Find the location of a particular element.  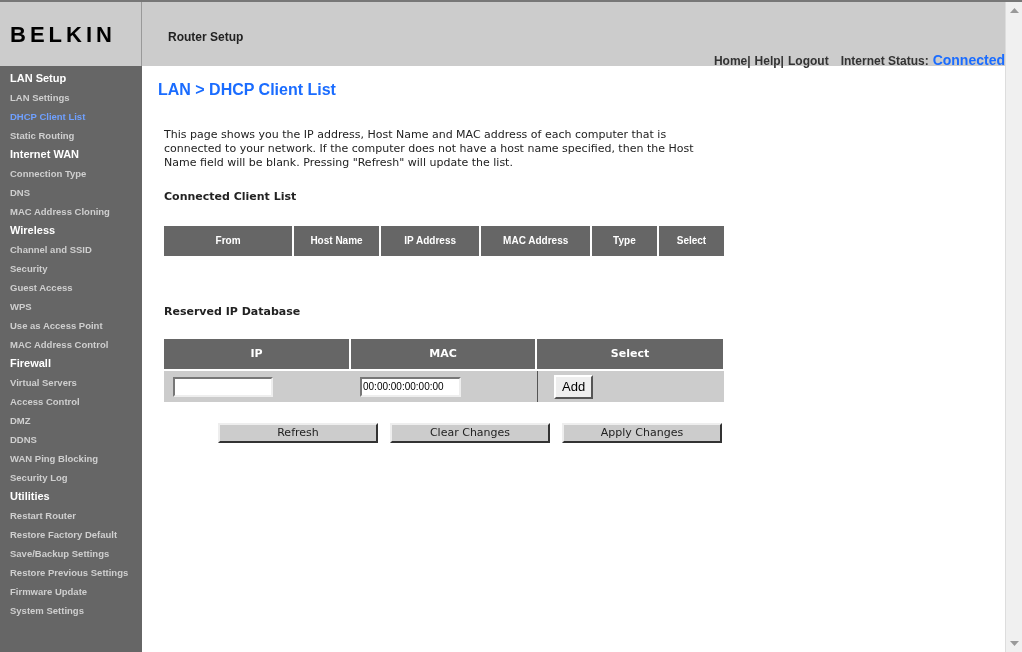

sidebar-item: Save/Backup Settings is located at coordinates (71, 553).